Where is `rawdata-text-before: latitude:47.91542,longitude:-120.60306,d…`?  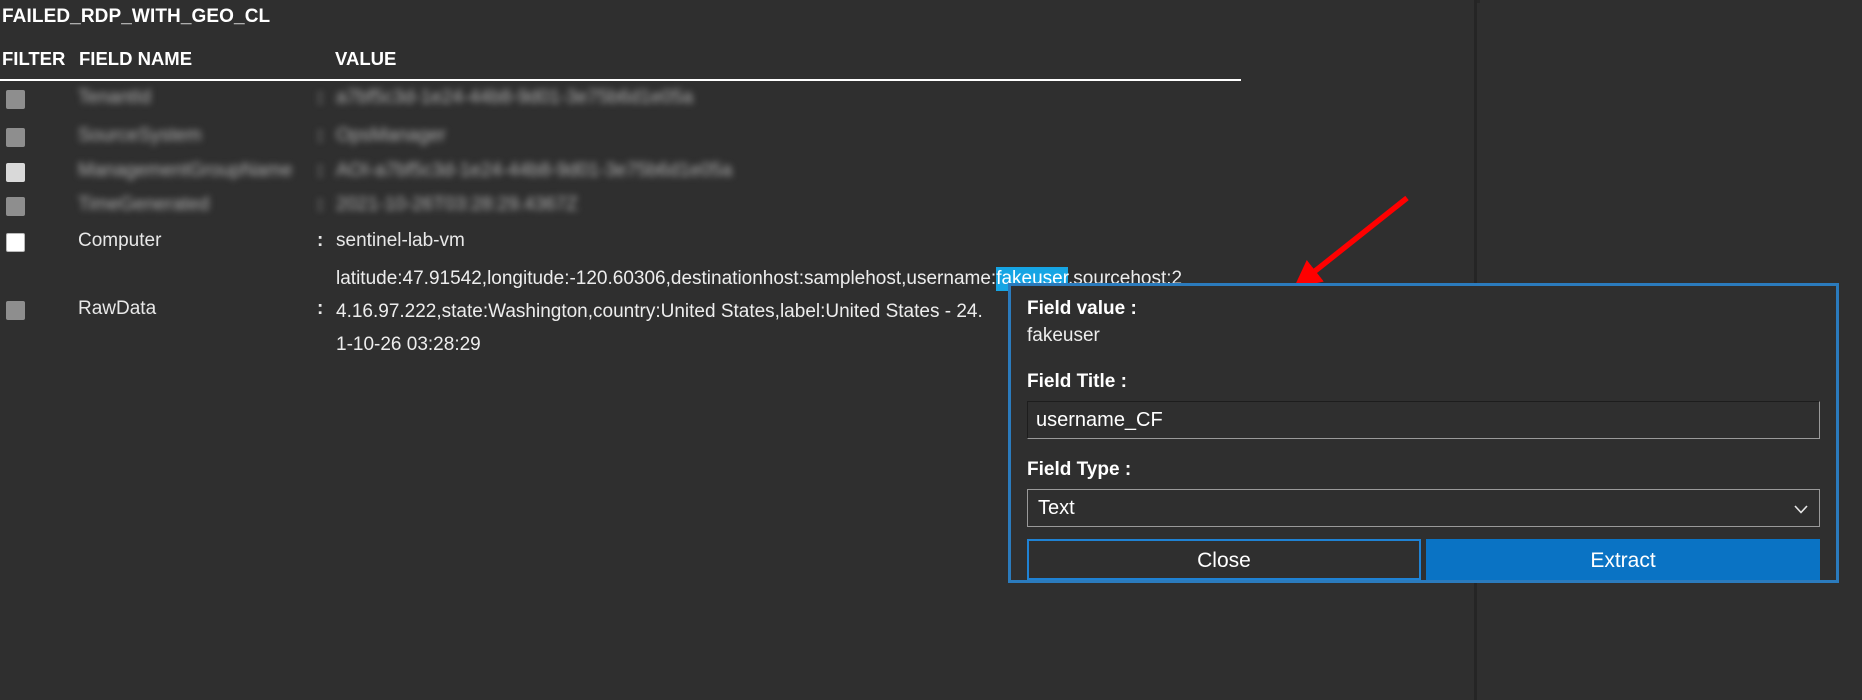 rawdata-text-before: latitude:47.91542,longitude:-120.60306,d… is located at coordinates (666, 278).